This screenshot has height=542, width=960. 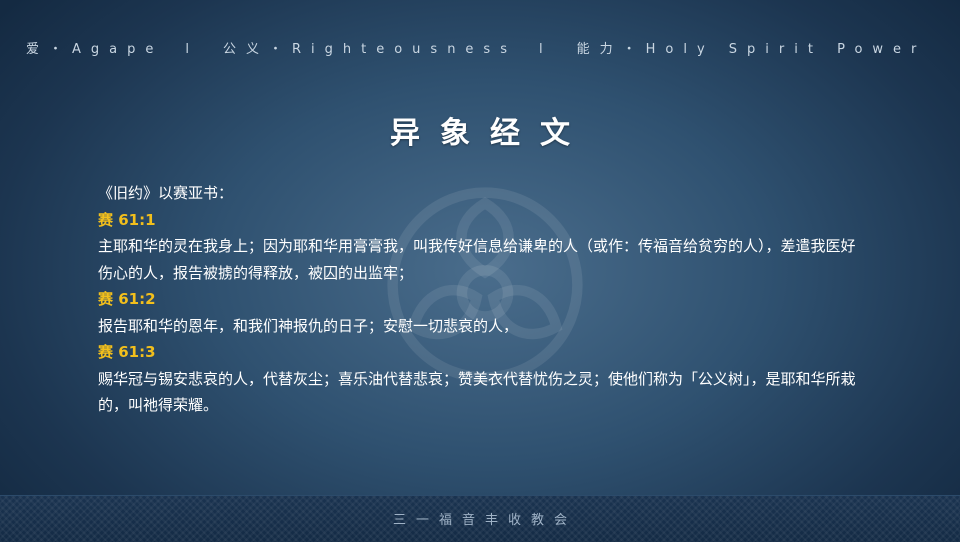 I want to click on slogan-power: 能力・Holy Spirit Power, so click(x=751, y=49).